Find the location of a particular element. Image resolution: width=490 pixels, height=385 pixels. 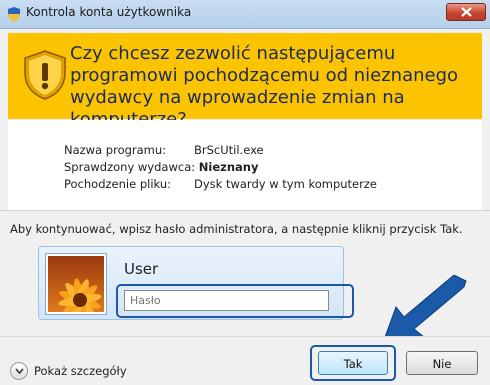

close-icon is located at coordinates (466, 12).